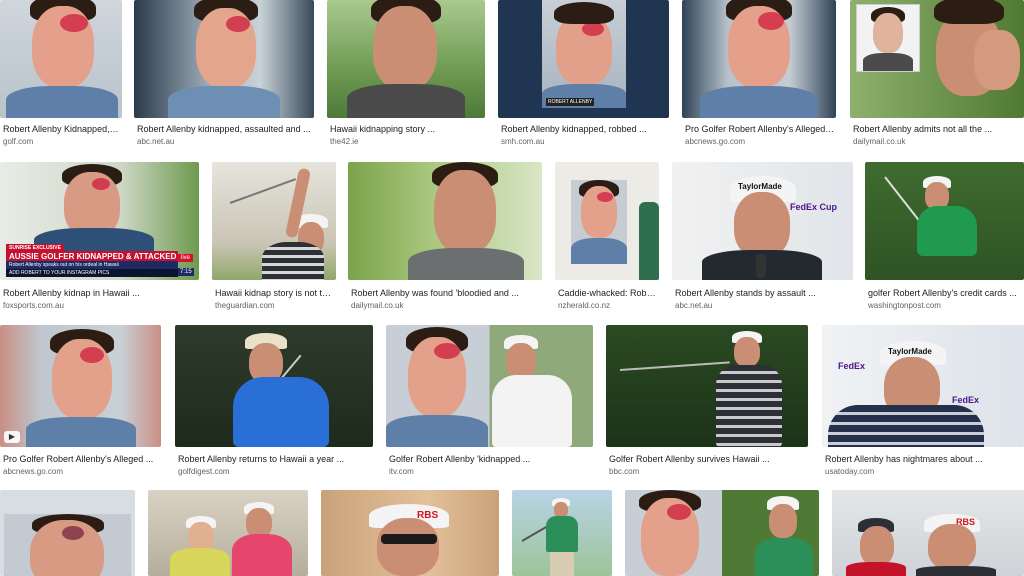 This screenshot has height=576, width=1024. What do you see at coordinates (910, 351) in the screenshot?
I see `taylormade-logo: TaylorMade` at bounding box center [910, 351].